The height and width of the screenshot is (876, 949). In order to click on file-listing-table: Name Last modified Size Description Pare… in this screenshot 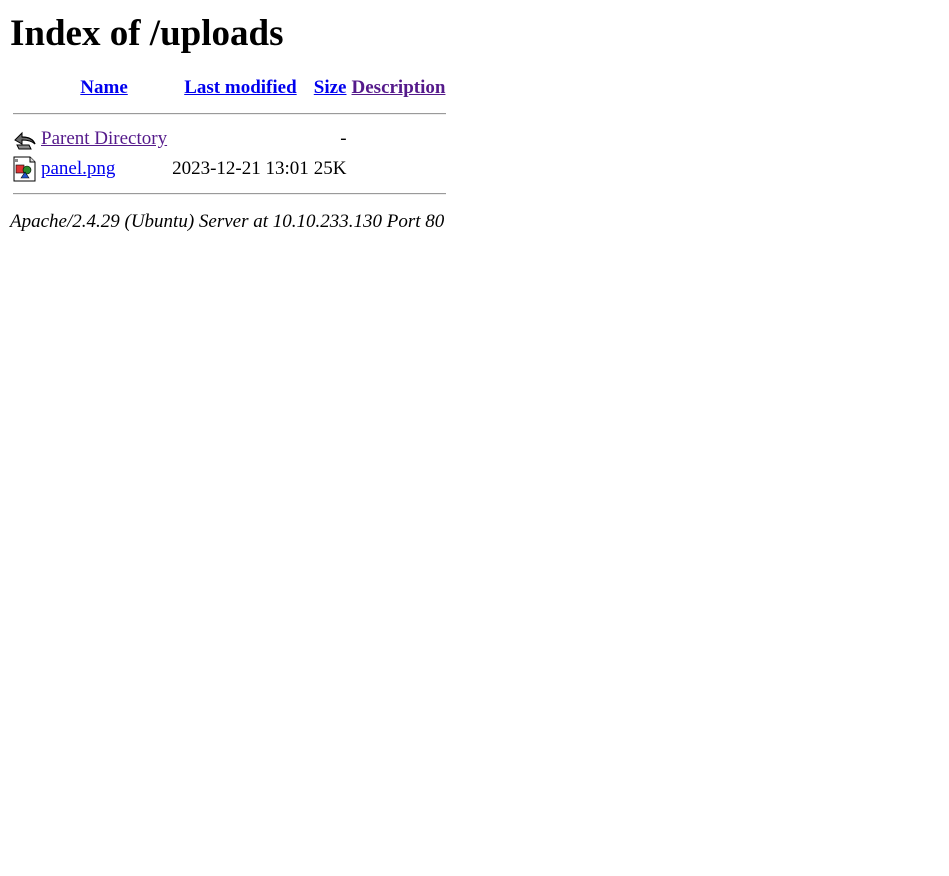, I will do `click(229, 140)`.